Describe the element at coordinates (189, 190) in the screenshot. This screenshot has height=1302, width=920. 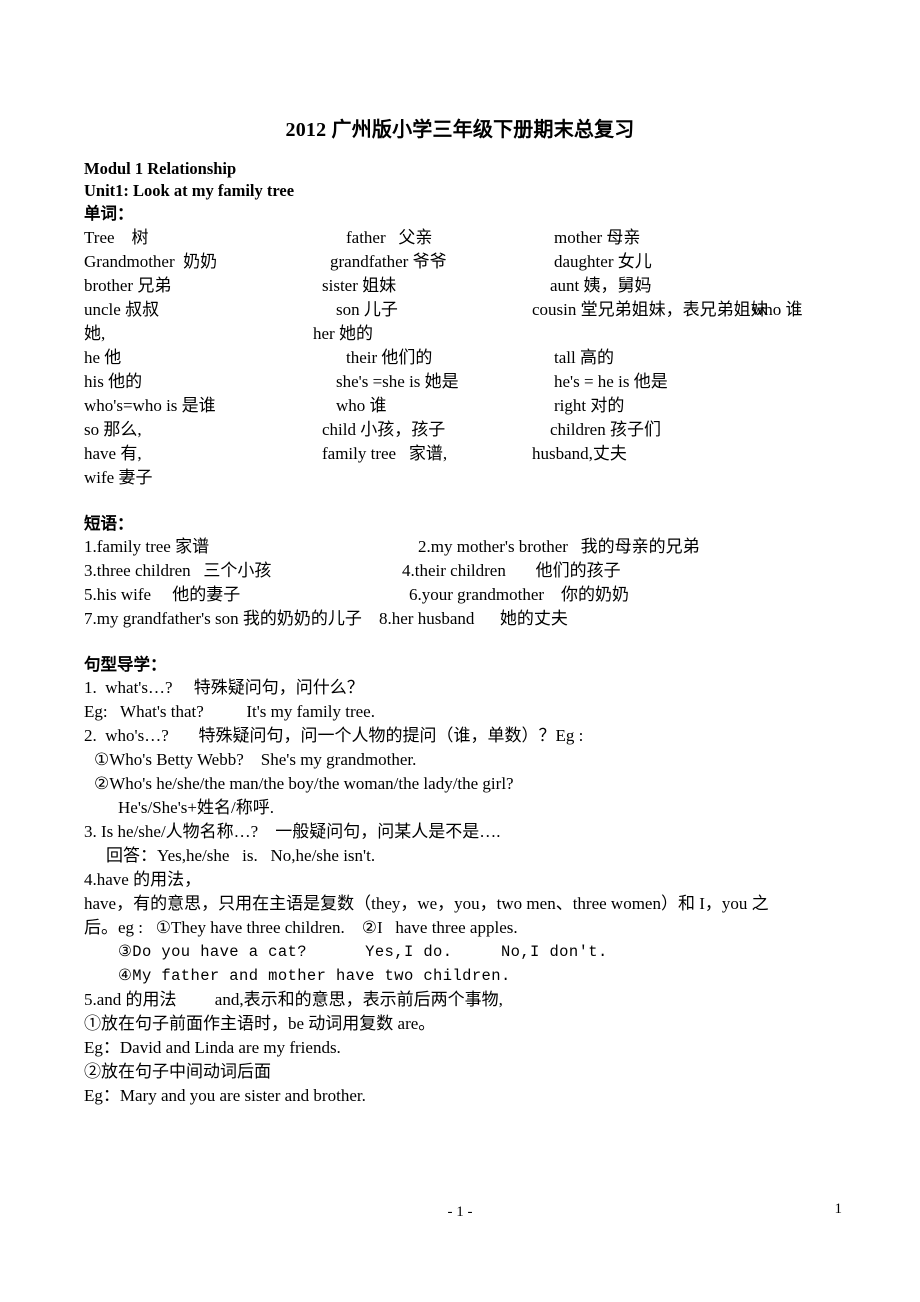
I see `unit-heading: Unit1: Look at my family tree` at that location.